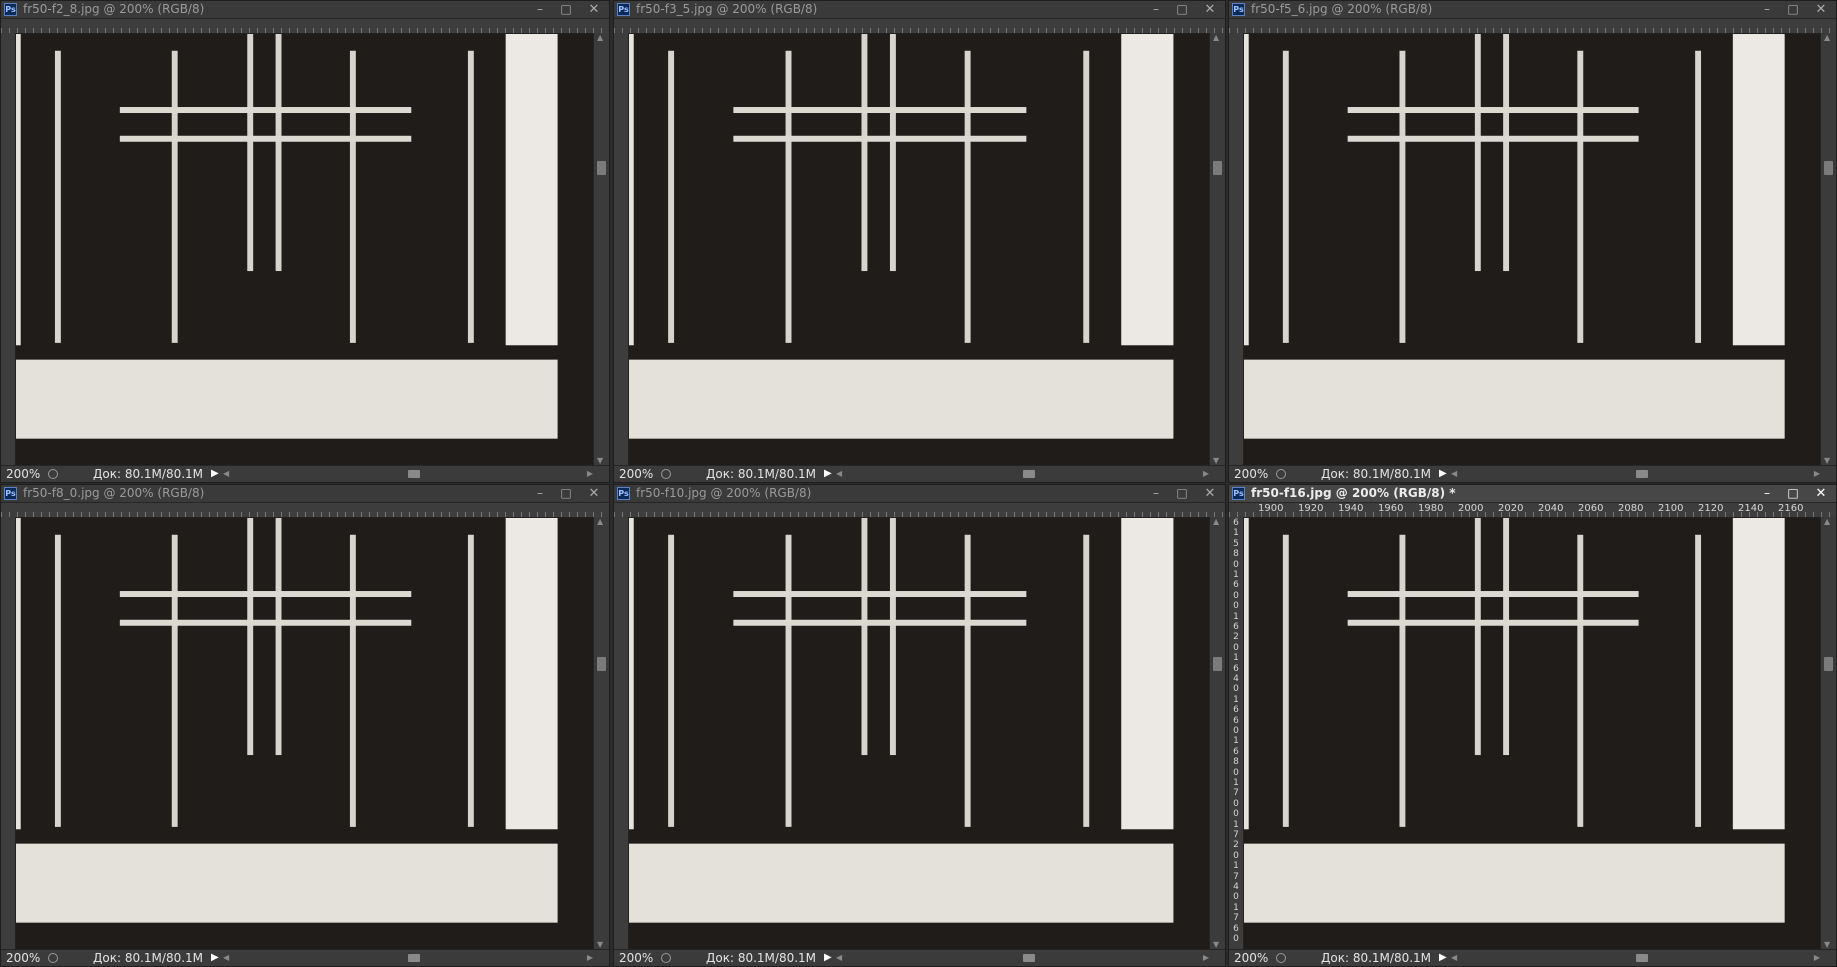 The height and width of the screenshot is (967, 1837). Describe the element at coordinates (919, 10) in the screenshot. I see `window-titlebar: Ps fr50-f3_5.jpg @ 200% (RGB/8) – □ ✕` at that location.